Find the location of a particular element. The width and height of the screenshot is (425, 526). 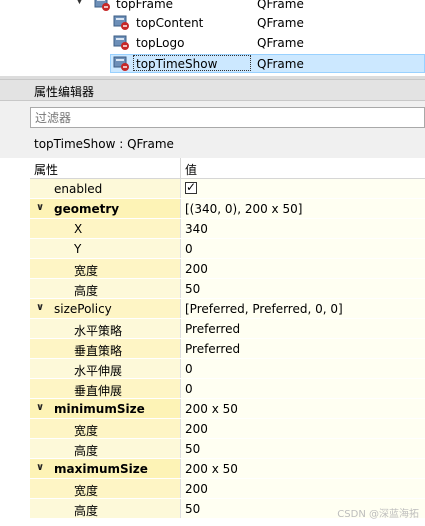

tree-object-name: topFrame is located at coordinates (145, 5).